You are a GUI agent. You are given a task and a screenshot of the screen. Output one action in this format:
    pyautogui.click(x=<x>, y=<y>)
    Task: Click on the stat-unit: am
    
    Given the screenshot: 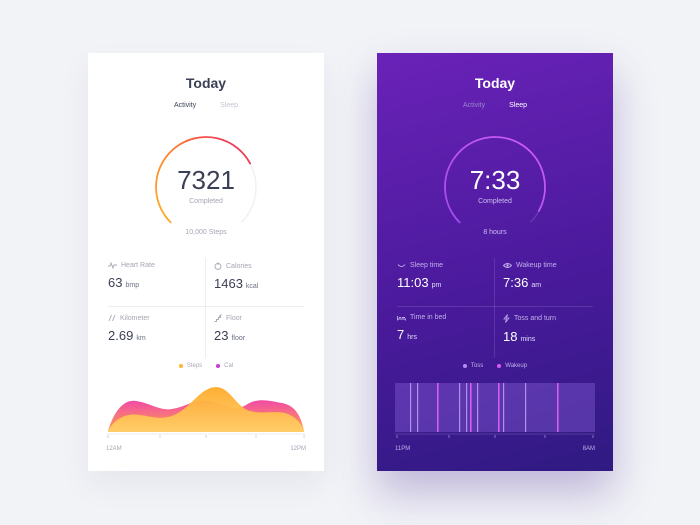 What is the action you would take?
    pyautogui.click(x=536, y=285)
    